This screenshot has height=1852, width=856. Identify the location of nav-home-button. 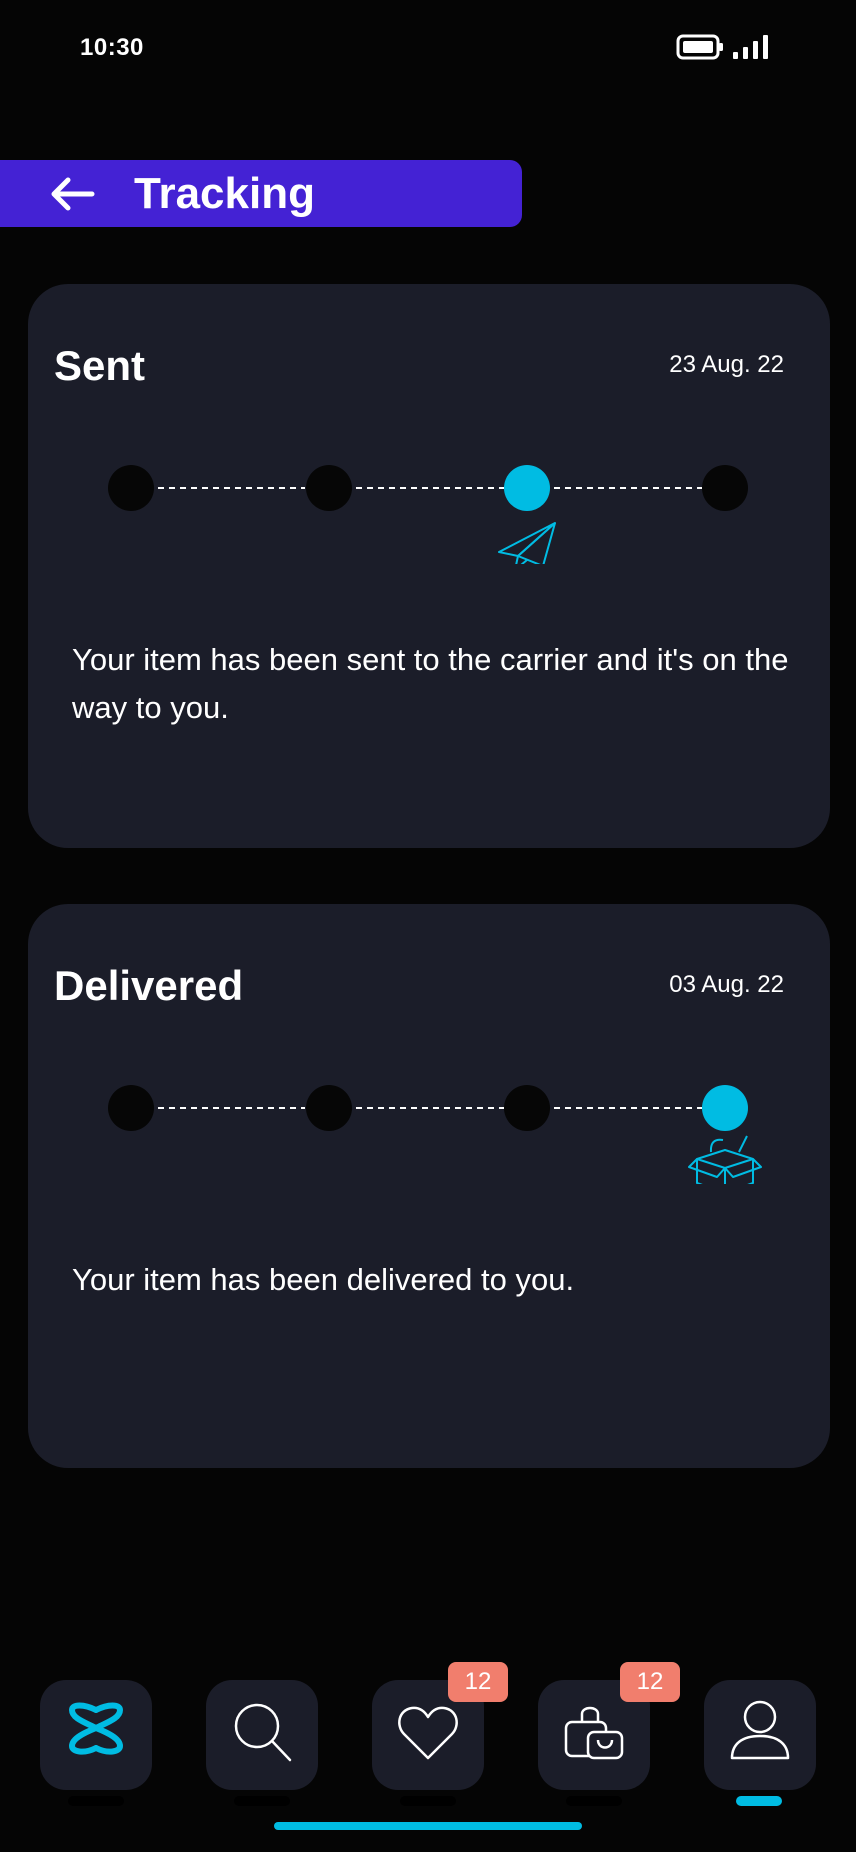
(96, 1743).